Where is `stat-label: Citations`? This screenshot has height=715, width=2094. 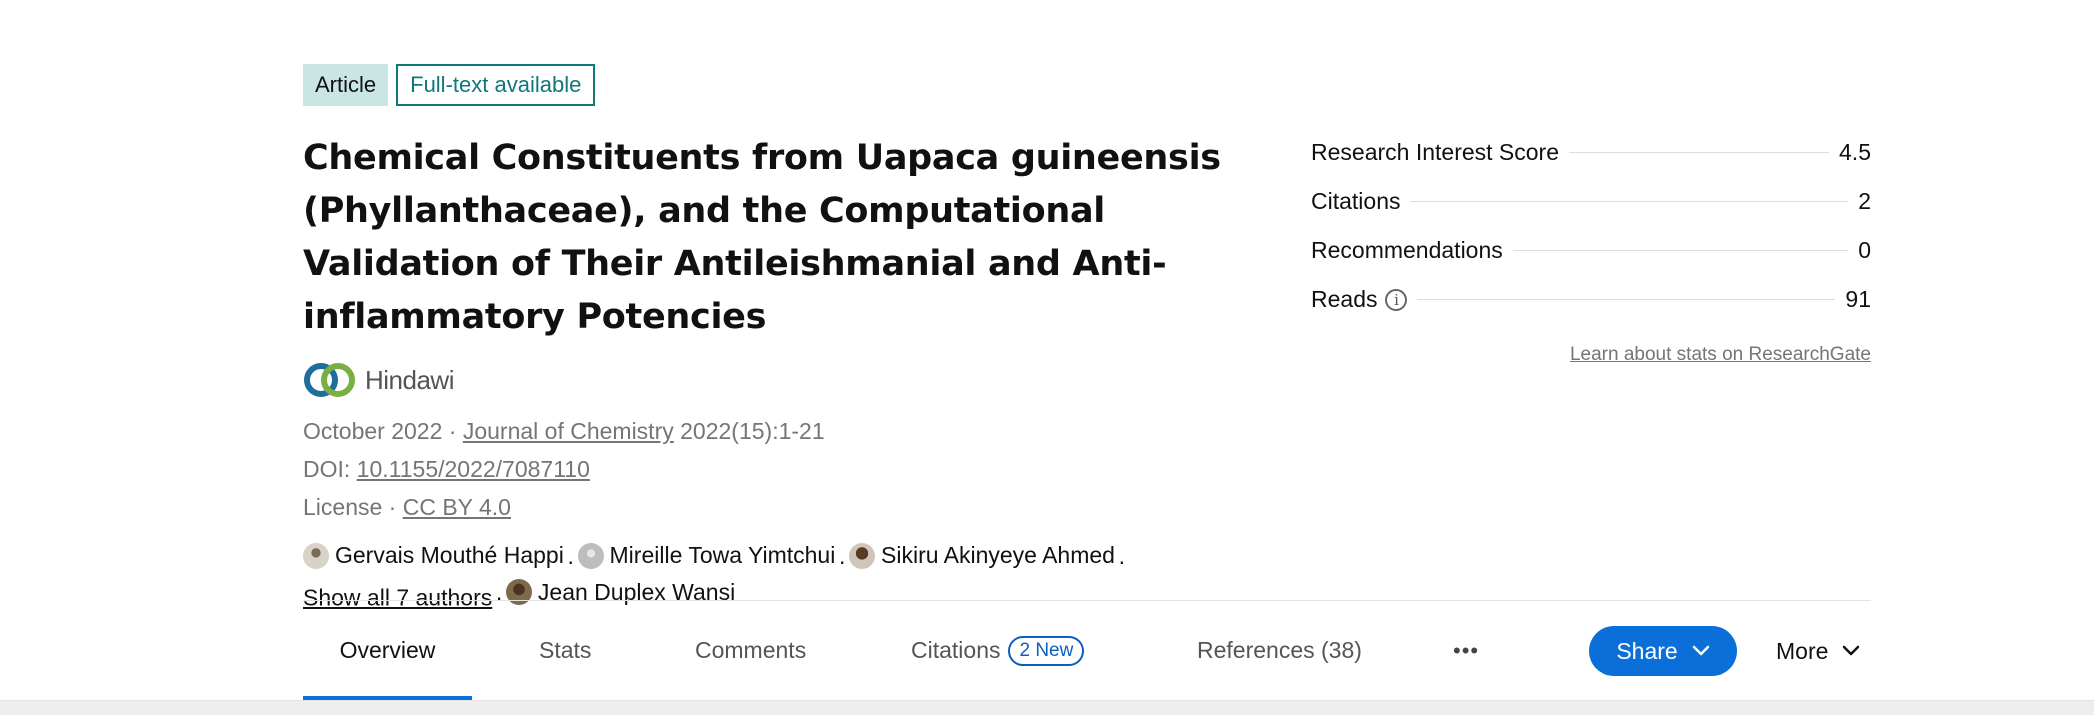
stat-label: Citations is located at coordinates (1356, 201).